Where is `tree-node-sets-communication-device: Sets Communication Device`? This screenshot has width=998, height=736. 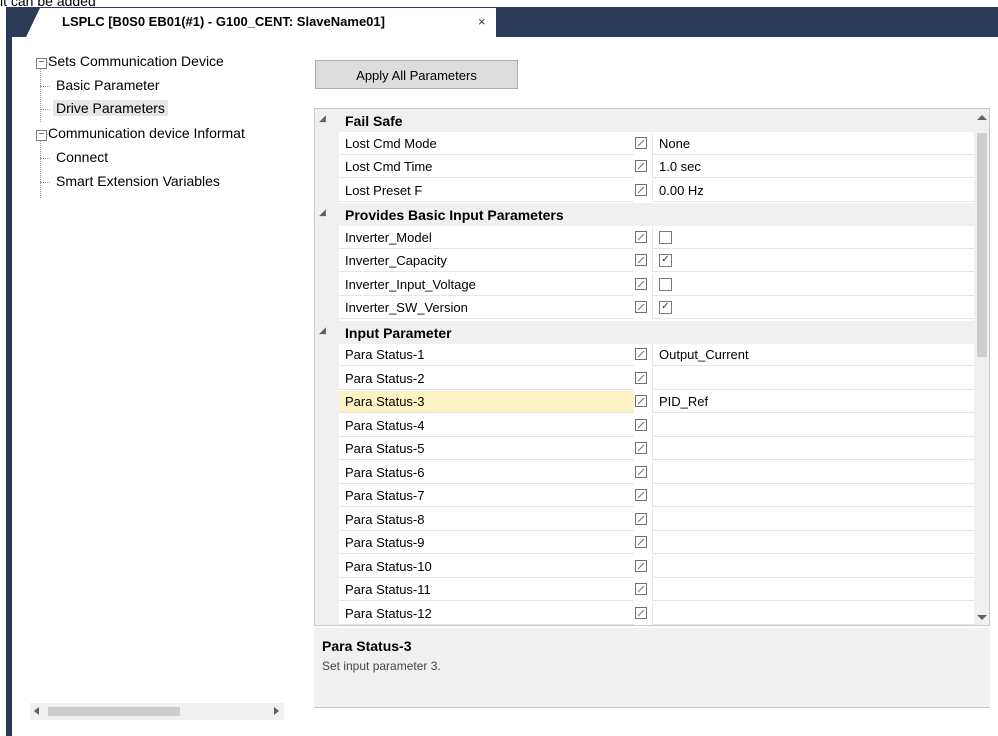
tree-node-sets-communication-device: Sets Communication Device is located at coordinates (136, 61).